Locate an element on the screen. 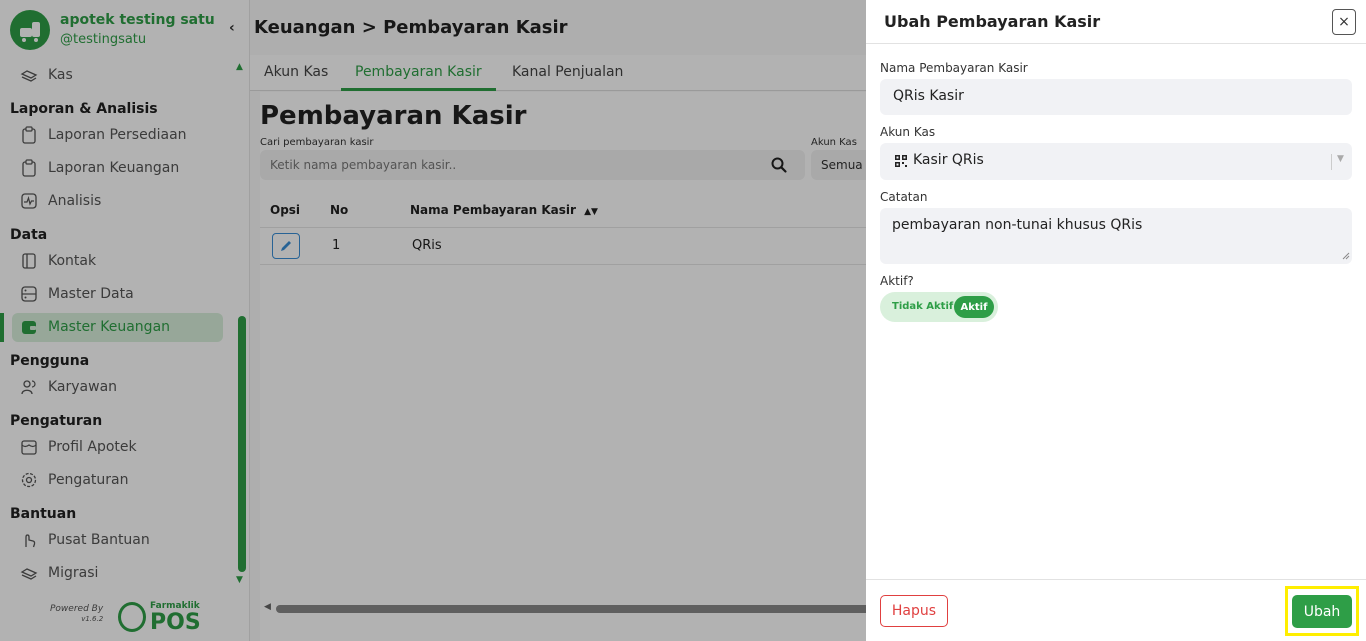  akun-kas-select: Kasir QRis ▼ is located at coordinates (1116, 161).